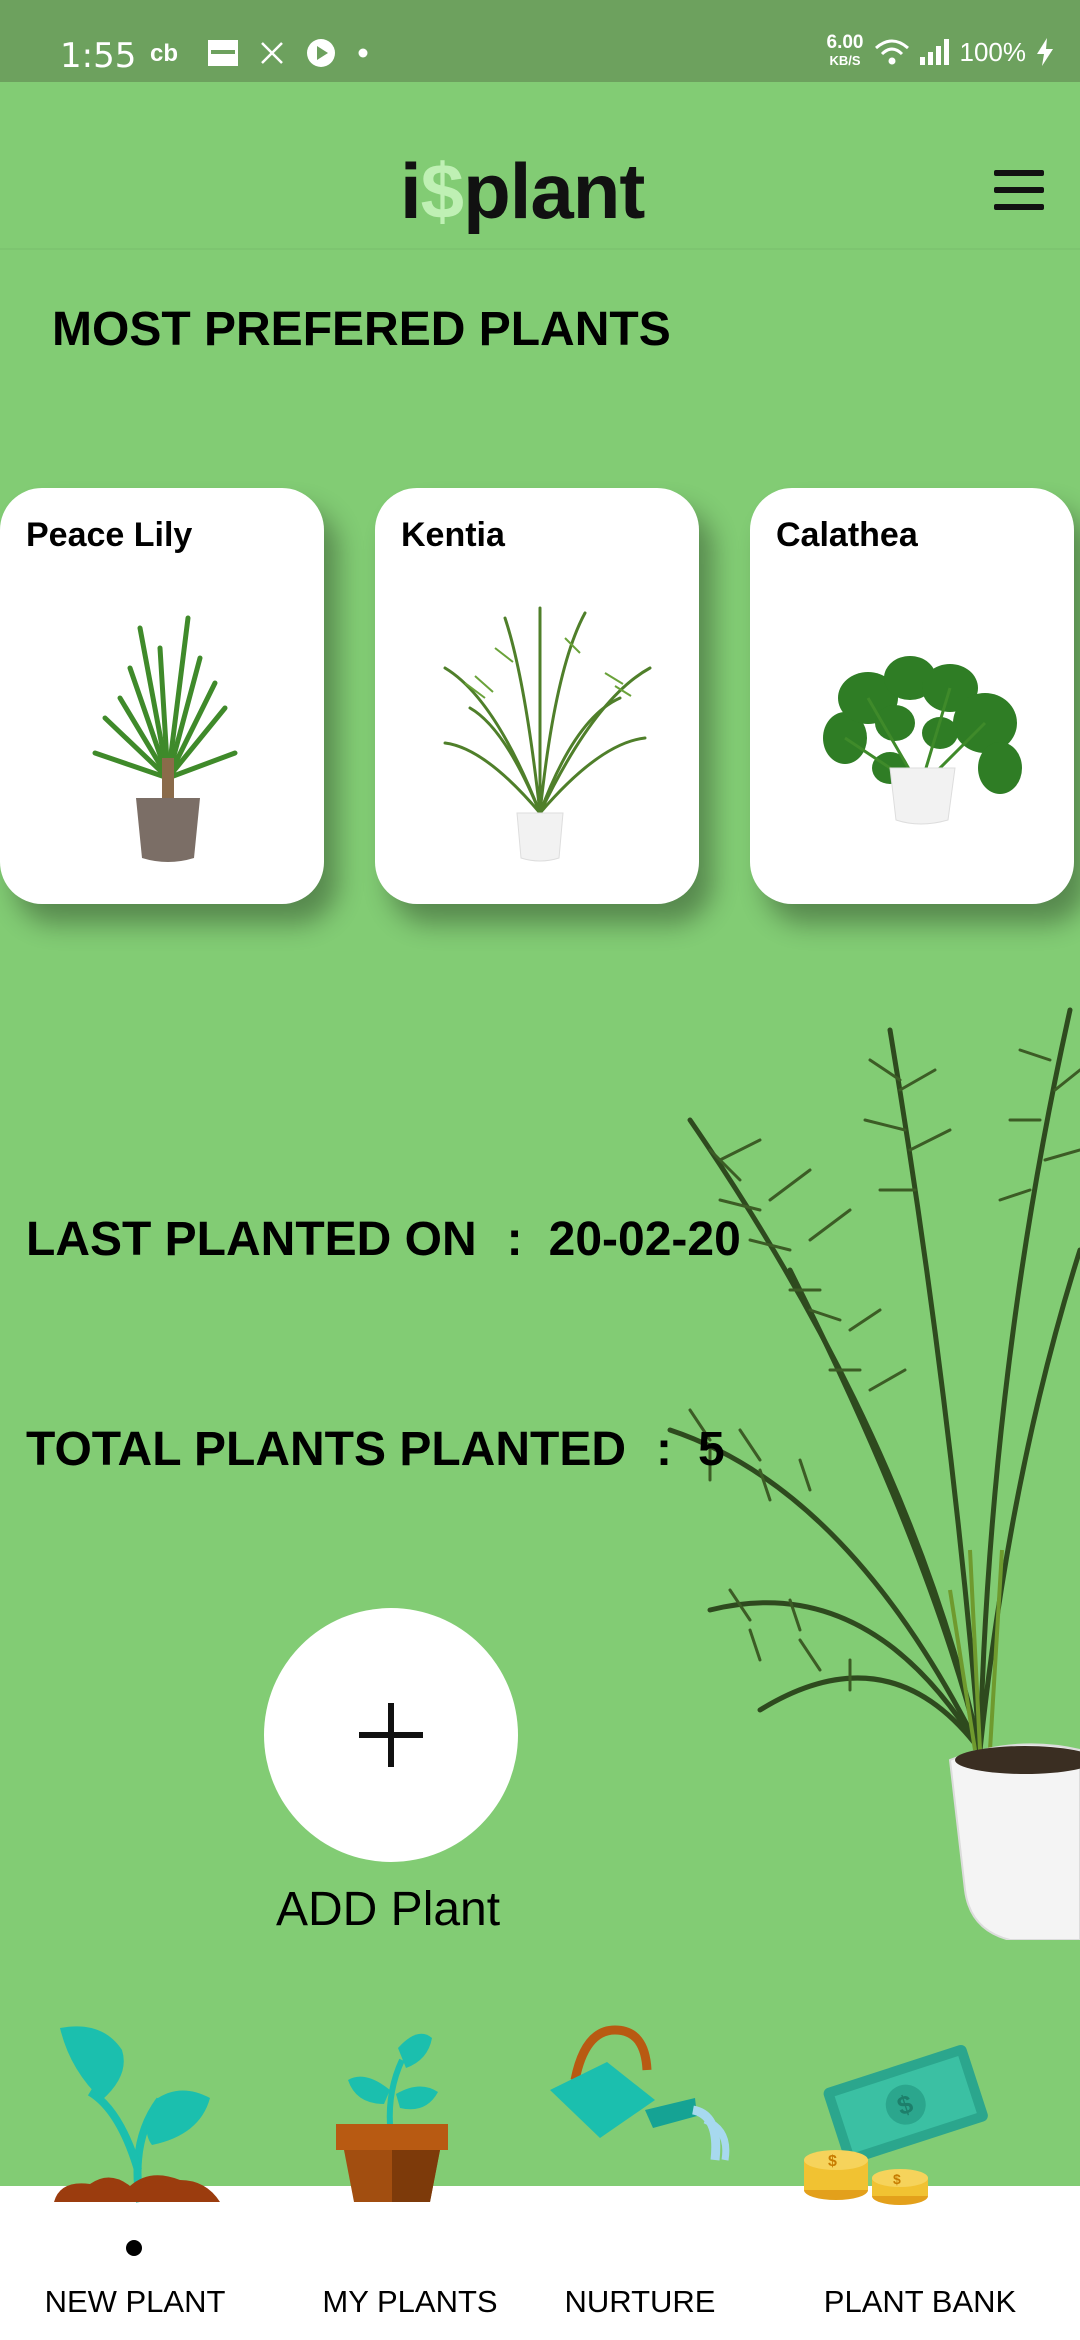 The image size is (1080, 2340). Describe the element at coordinates (137, 2114) in the screenshot. I see `sprout-icon` at that location.